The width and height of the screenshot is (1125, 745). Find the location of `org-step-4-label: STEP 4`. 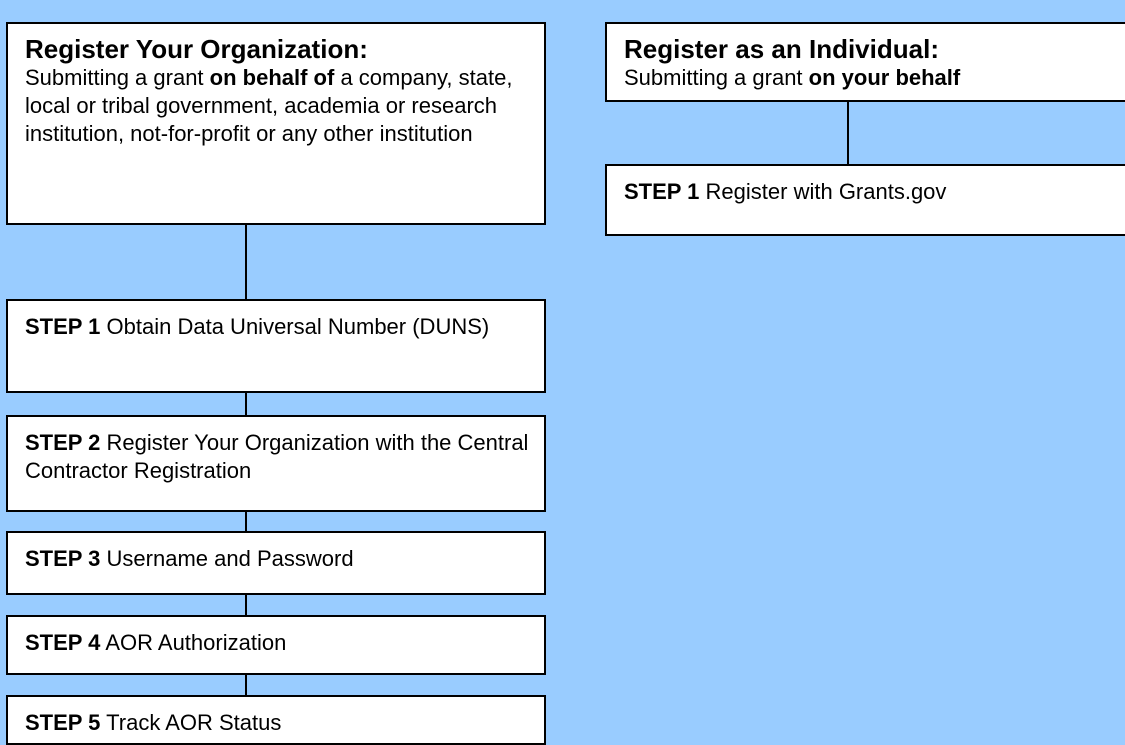

org-step-4-label: STEP 4 is located at coordinates (63, 642).